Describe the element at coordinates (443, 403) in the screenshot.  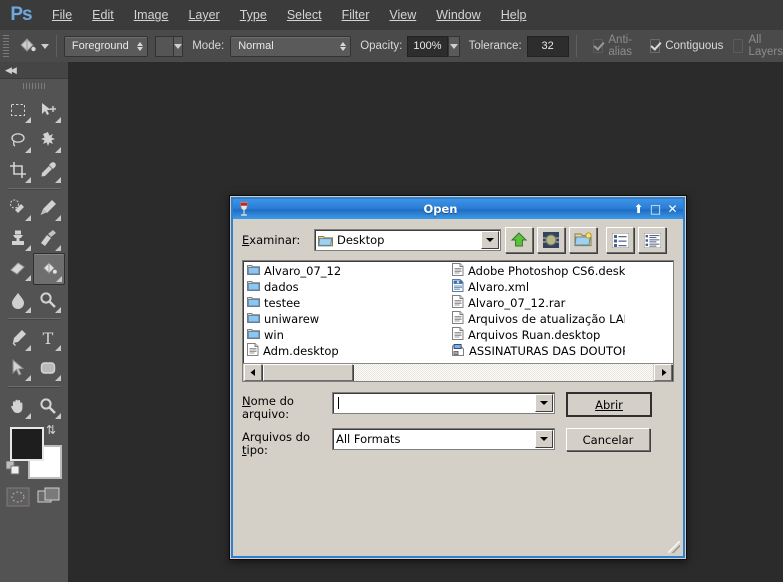
I see `file-name-input` at that location.